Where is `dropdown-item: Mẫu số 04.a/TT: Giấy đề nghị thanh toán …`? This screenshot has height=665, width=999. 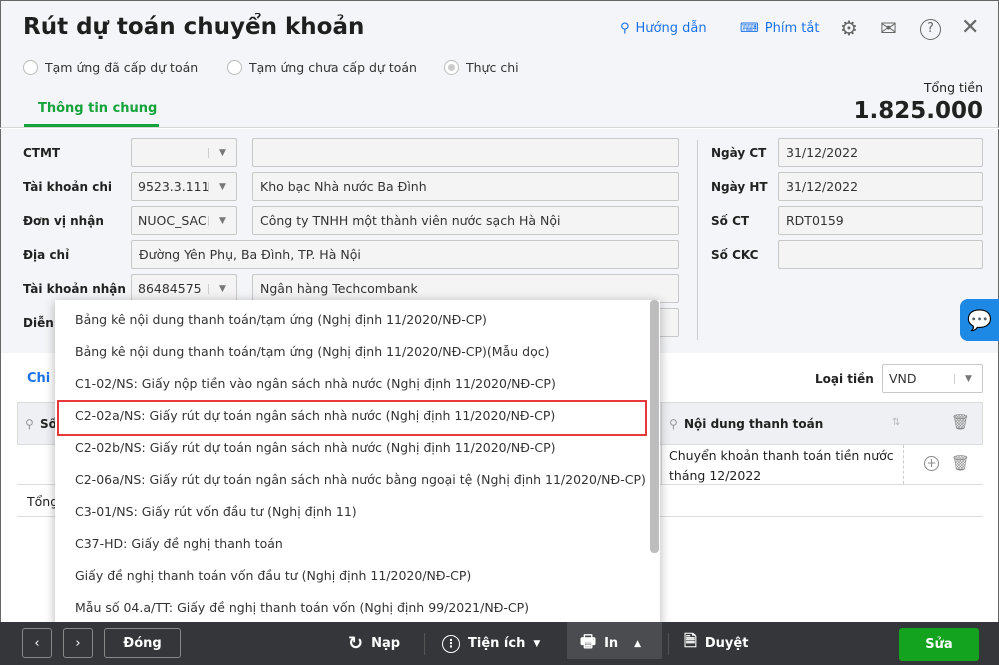 dropdown-item: Mẫu số 04.a/TT: Giấy đề nghị thanh toán … is located at coordinates (302, 607).